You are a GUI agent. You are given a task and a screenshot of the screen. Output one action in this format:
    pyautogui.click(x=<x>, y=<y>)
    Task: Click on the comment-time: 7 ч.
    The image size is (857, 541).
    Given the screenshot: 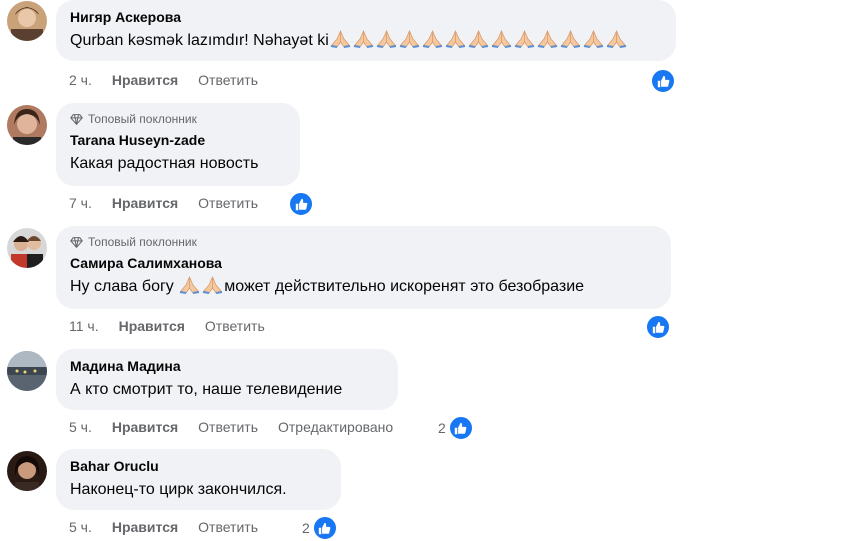 What is the action you would take?
    pyautogui.click(x=80, y=203)
    